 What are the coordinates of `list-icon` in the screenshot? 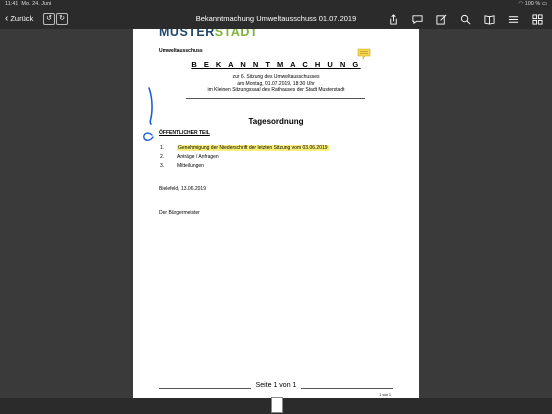 It's located at (513, 19).